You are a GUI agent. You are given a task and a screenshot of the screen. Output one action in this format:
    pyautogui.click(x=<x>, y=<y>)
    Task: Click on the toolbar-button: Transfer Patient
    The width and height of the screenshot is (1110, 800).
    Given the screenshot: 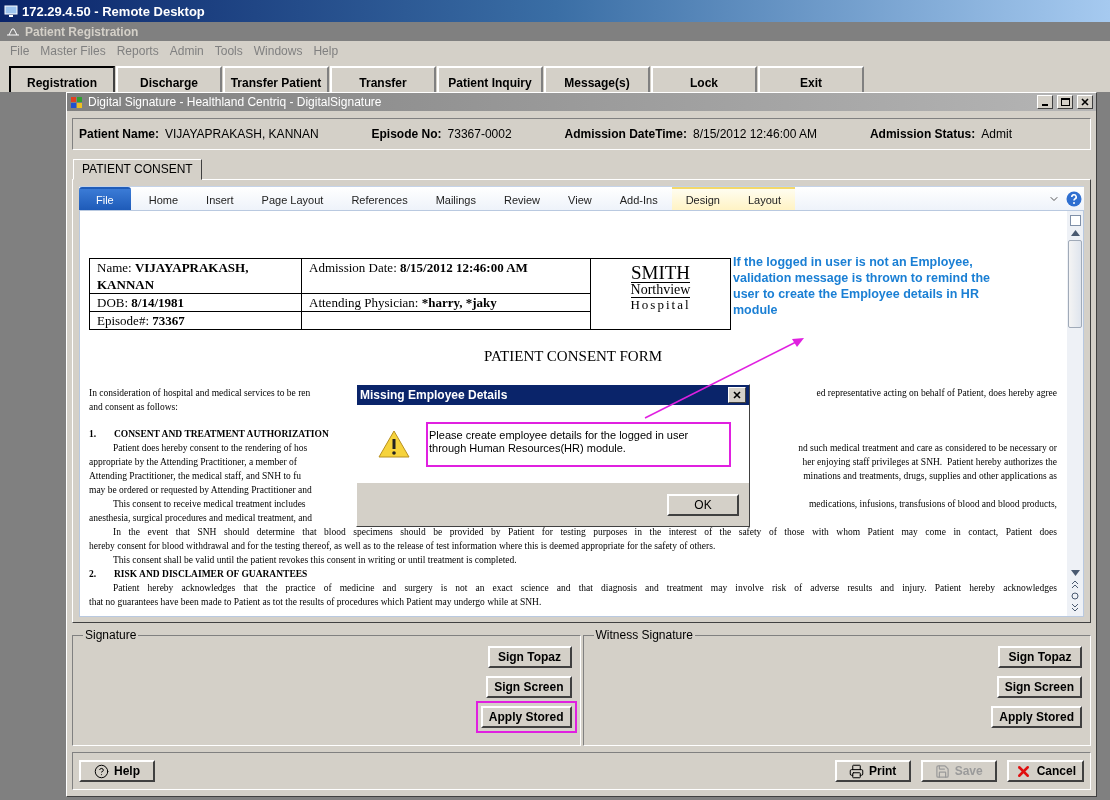 What is the action you would take?
    pyautogui.click(x=276, y=79)
    